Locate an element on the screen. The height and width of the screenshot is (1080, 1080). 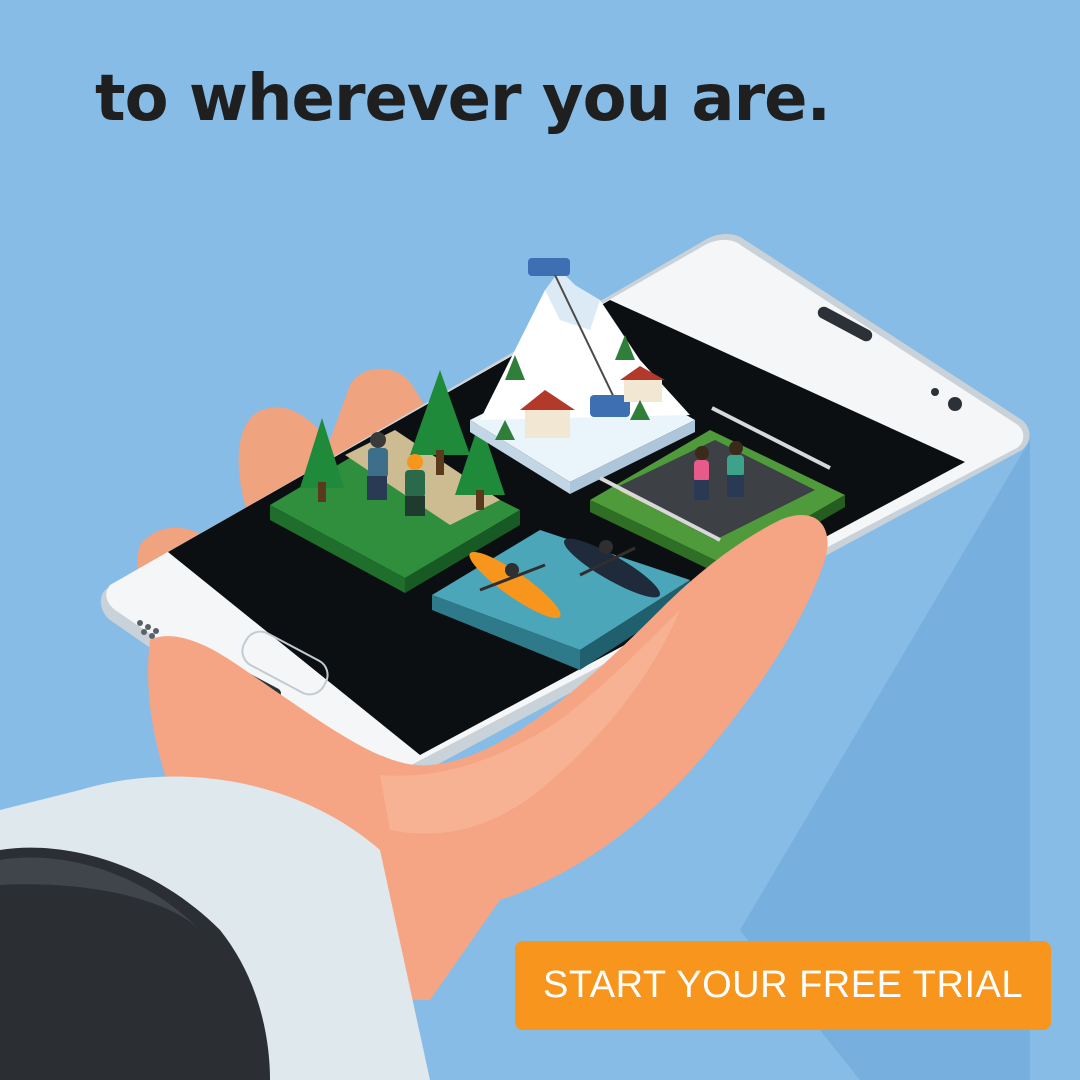
start-free-trial-button: START YOUR FREE TRIAL is located at coordinates (783, 985).